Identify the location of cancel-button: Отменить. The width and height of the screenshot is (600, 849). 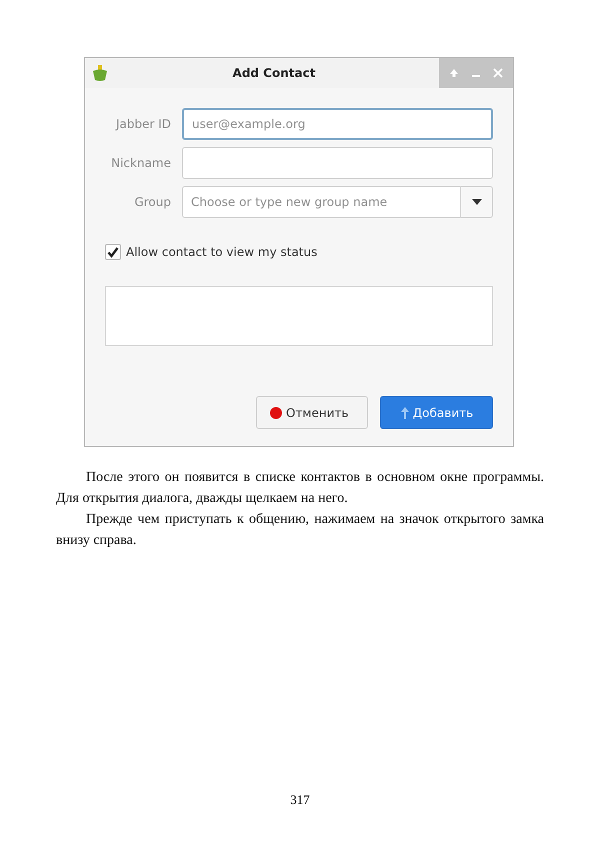
(312, 412).